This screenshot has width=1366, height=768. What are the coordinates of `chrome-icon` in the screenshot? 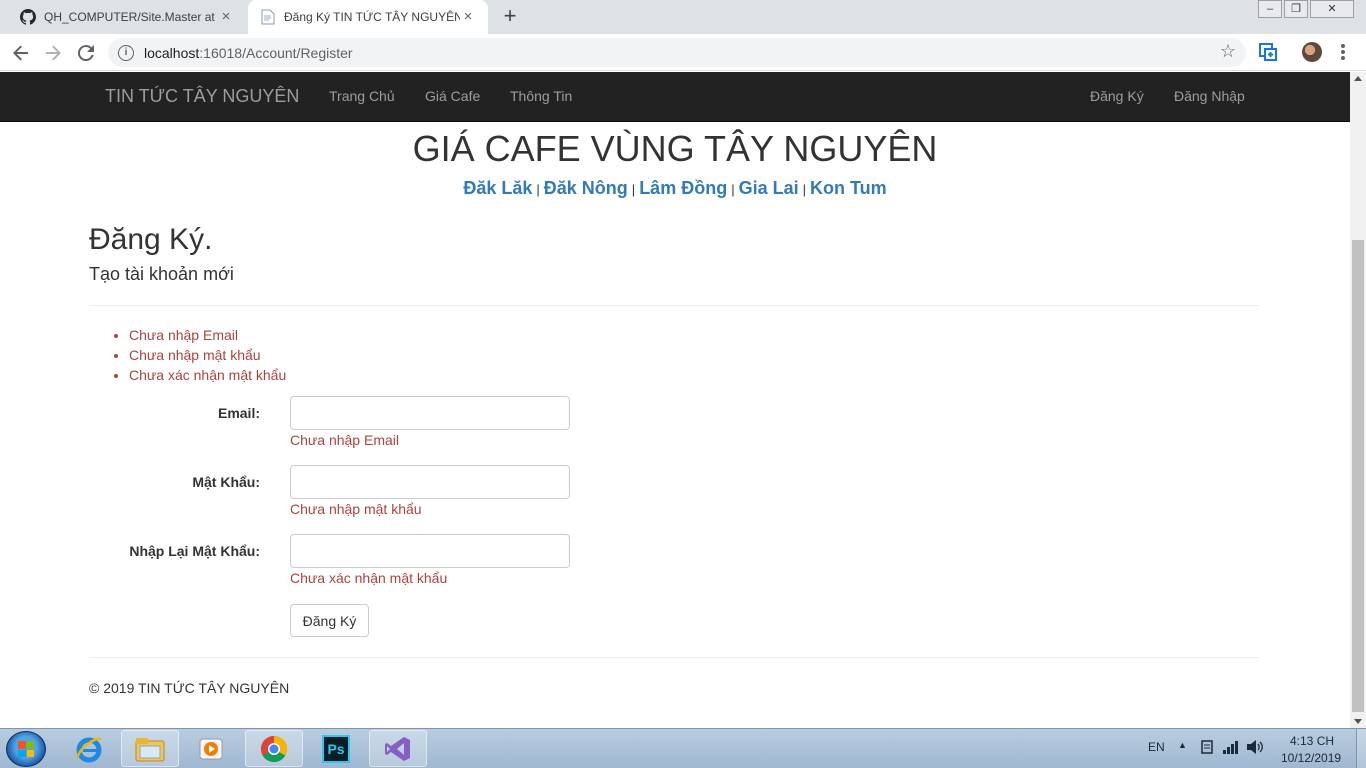 It's located at (274, 748).